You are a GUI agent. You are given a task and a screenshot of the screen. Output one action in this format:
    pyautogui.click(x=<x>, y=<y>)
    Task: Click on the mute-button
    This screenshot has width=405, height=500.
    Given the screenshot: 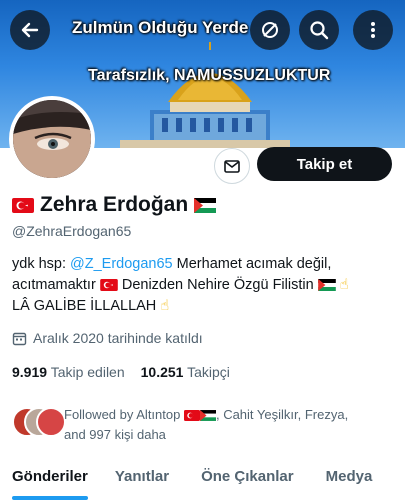 What is the action you would take?
    pyautogui.click(x=270, y=30)
    